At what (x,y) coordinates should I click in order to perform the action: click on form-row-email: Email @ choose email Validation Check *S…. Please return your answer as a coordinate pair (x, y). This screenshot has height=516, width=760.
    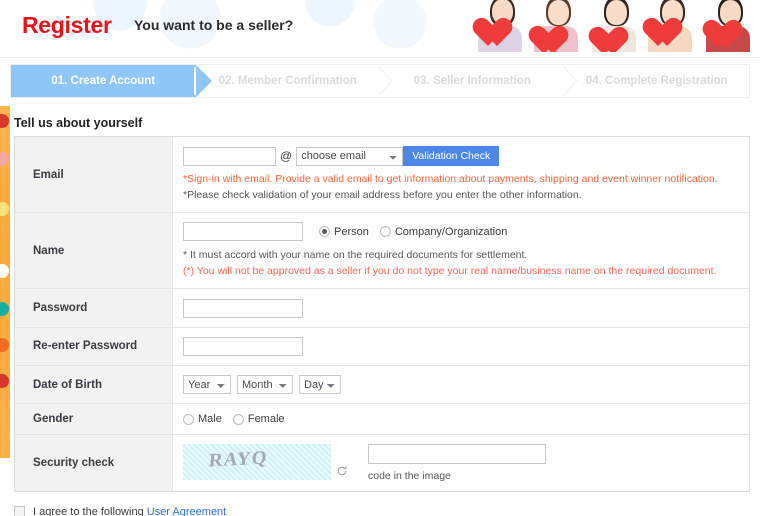
    Looking at the image, I should click on (382, 175).